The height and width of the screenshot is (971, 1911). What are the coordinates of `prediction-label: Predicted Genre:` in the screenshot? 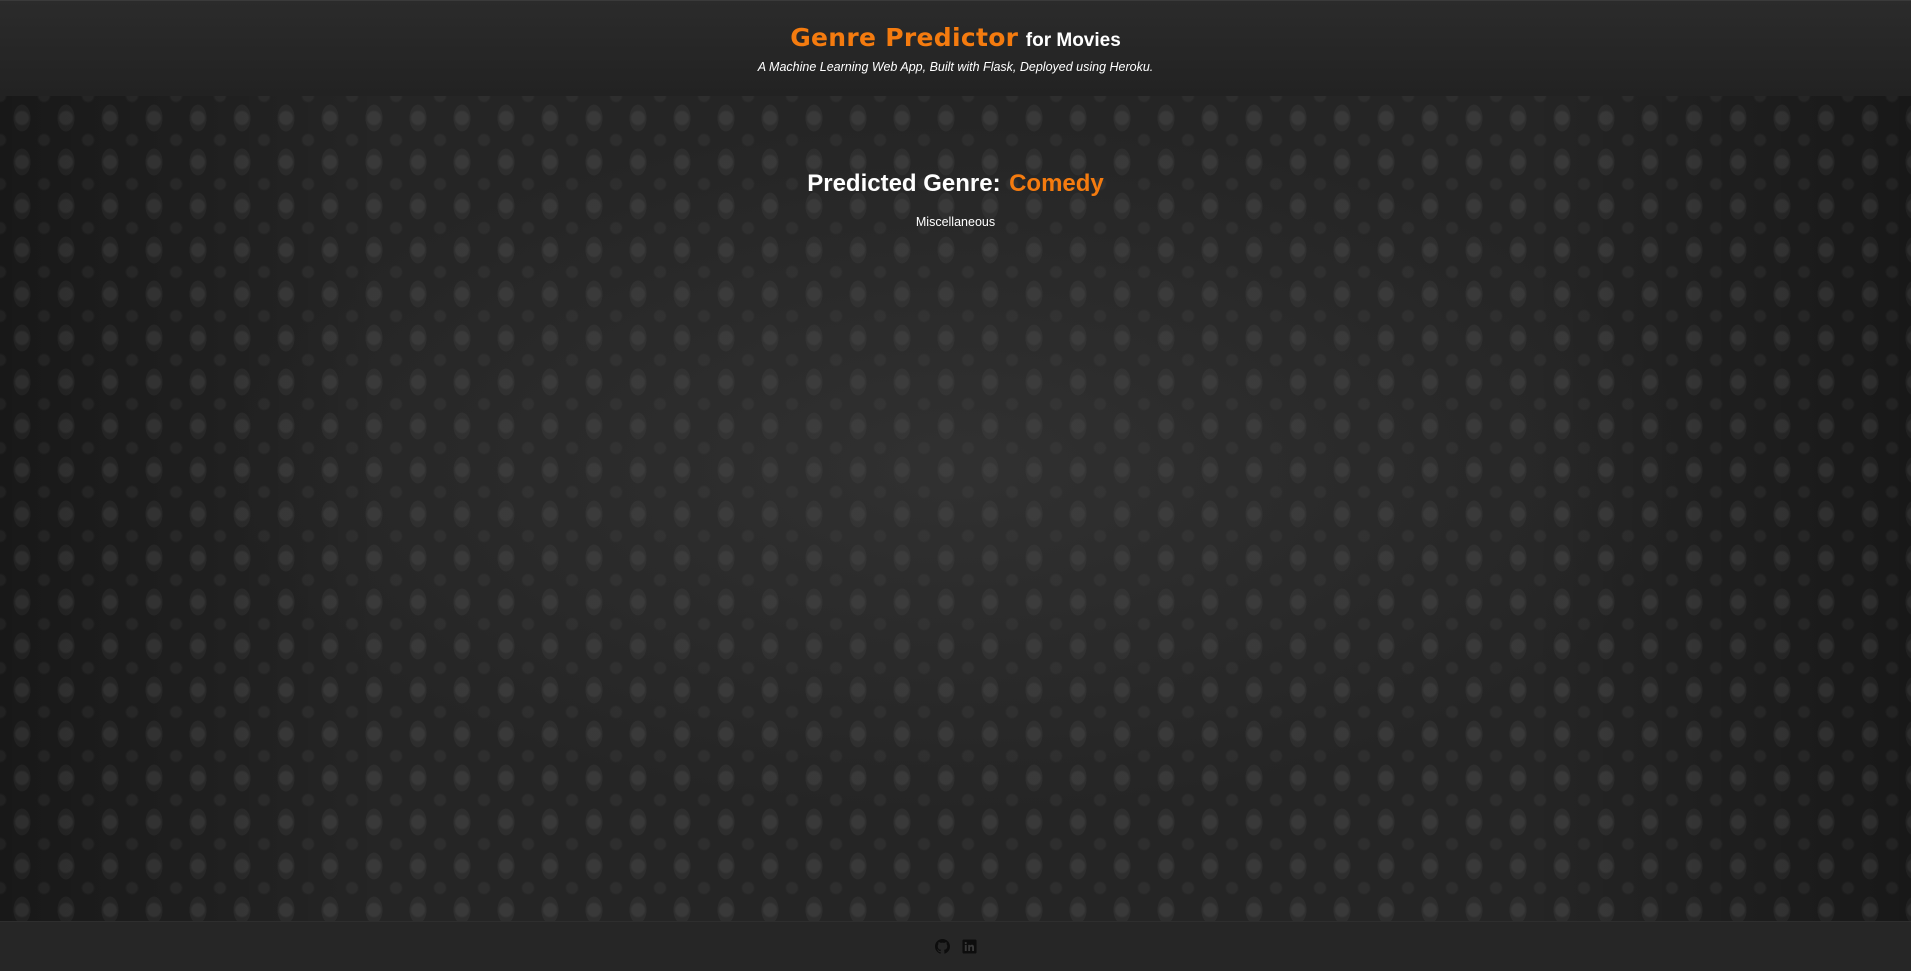 It's located at (904, 183).